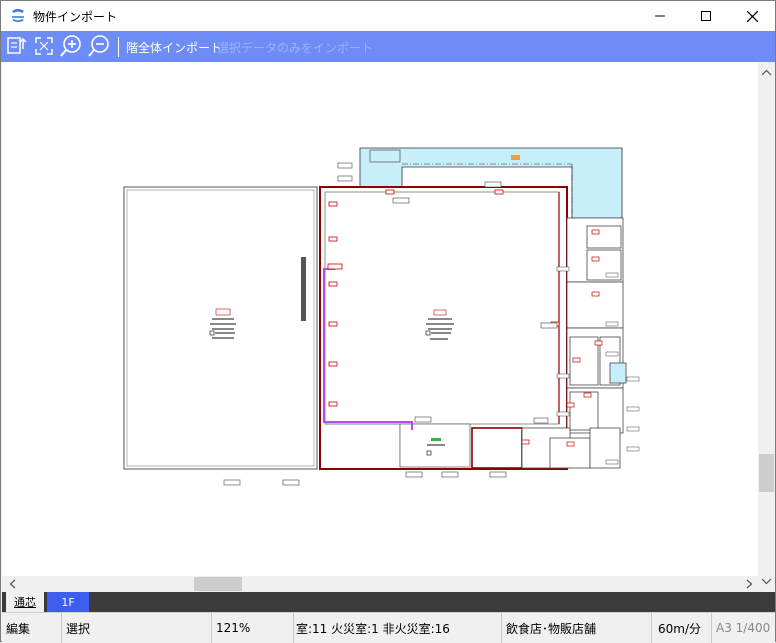 The height and width of the screenshot is (643, 776). What do you see at coordinates (25, 602) in the screenshot?
I see `tab-grid-lines: 通芯` at bounding box center [25, 602].